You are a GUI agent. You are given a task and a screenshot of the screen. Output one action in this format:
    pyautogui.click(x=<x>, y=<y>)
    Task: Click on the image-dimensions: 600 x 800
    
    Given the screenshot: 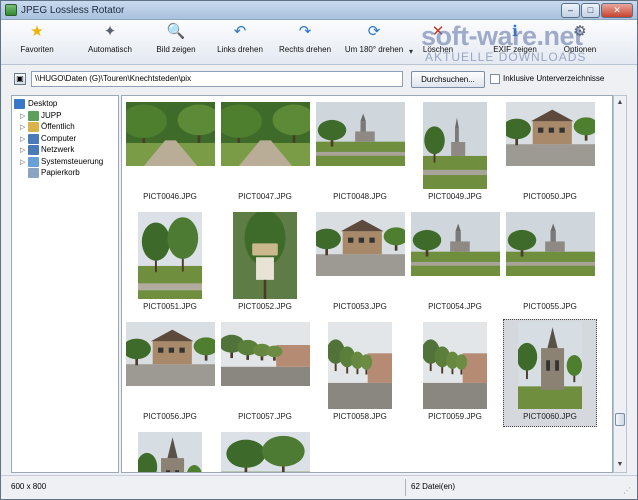 What is the action you would take?
    pyautogui.click(x=29, y=486)
    